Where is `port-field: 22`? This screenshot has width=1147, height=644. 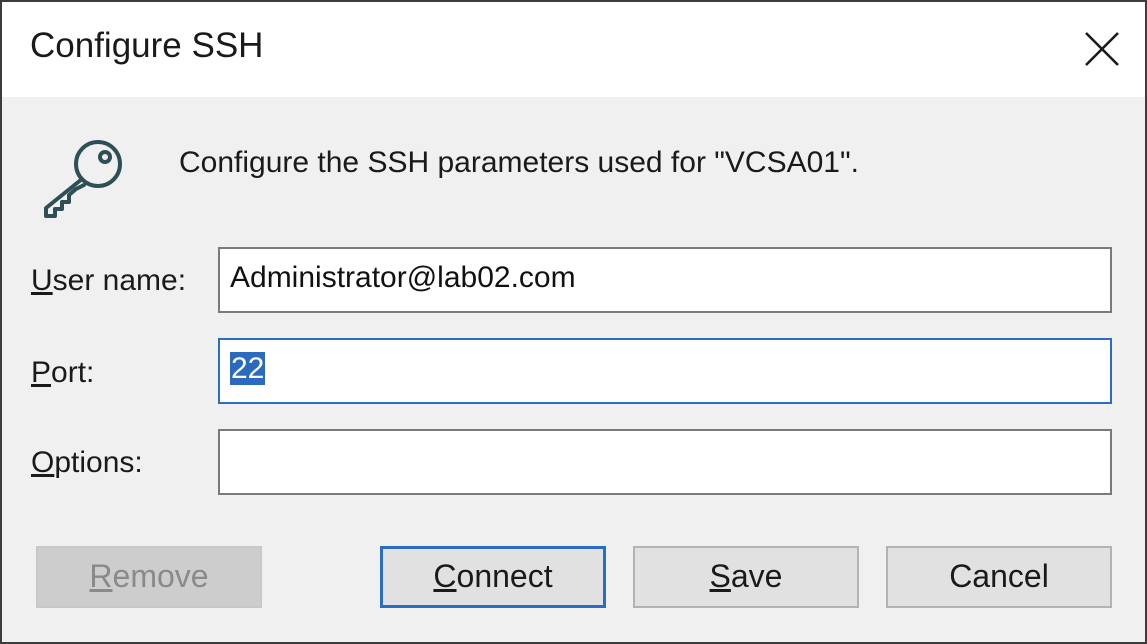
port-field: 22 is located at coordinates (665, 371).